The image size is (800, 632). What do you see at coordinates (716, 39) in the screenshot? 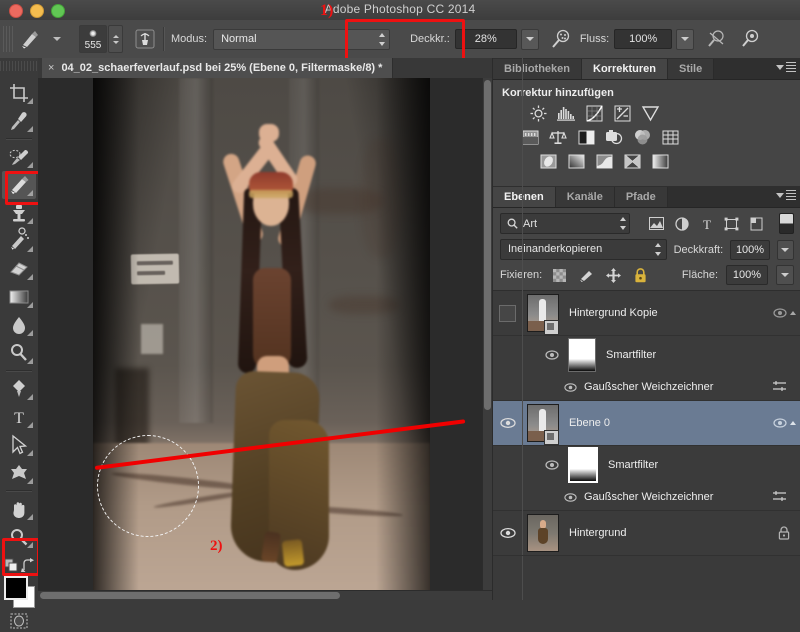
I see `pressure-opacity-icon` at bounding box center [716, 39].